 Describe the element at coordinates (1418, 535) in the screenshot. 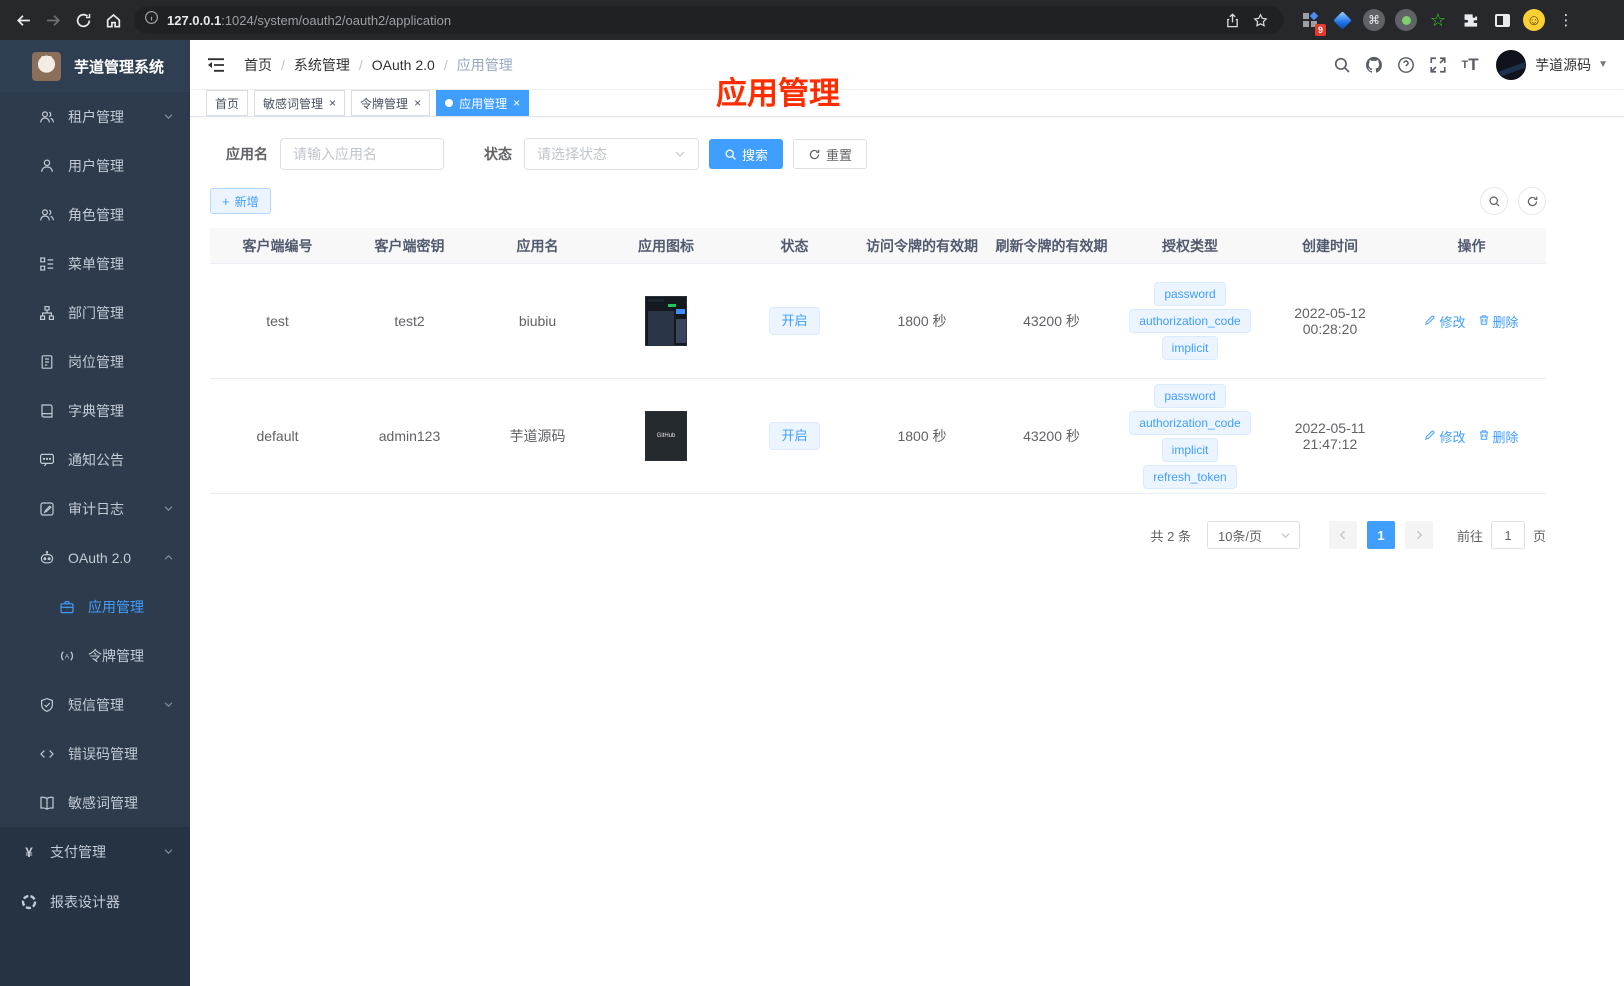

I see `next-page-button` at that location.